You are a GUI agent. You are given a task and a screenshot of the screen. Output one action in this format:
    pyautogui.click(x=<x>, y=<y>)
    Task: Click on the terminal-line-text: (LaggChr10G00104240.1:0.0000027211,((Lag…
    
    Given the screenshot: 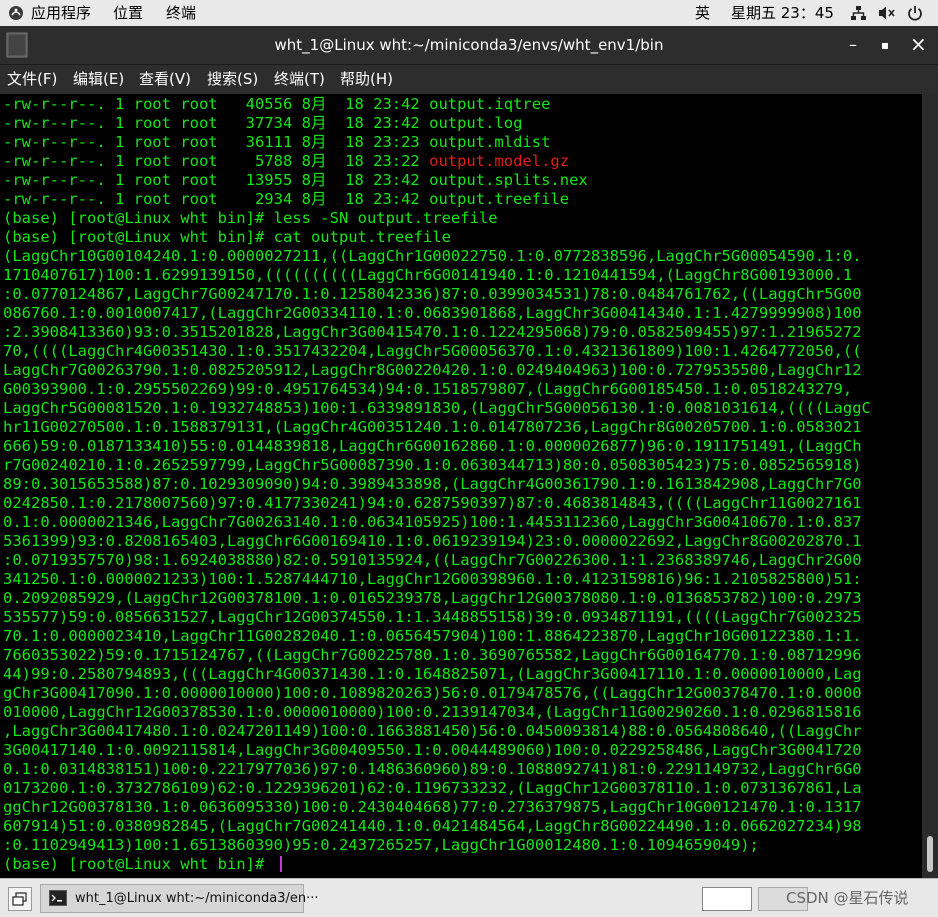 What is the action you would take?
    pyautogui.click(x=432, y=256)
    